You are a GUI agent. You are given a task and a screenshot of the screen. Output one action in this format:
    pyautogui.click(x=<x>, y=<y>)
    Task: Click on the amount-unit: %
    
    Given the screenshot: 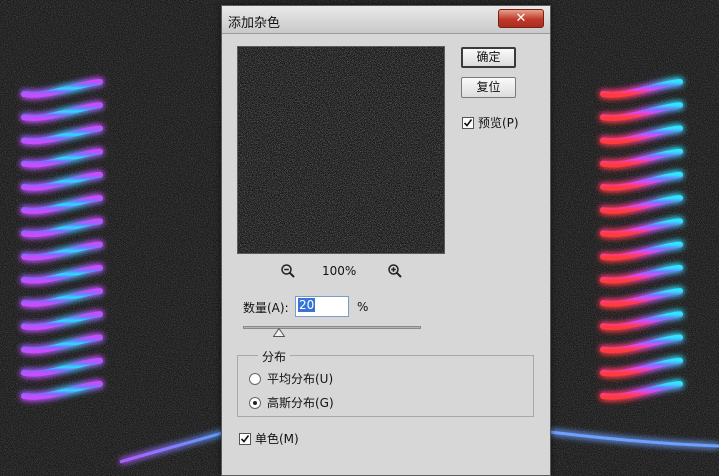 What is the action you would take?
    pyautogui.click(x=363, y=307)
    